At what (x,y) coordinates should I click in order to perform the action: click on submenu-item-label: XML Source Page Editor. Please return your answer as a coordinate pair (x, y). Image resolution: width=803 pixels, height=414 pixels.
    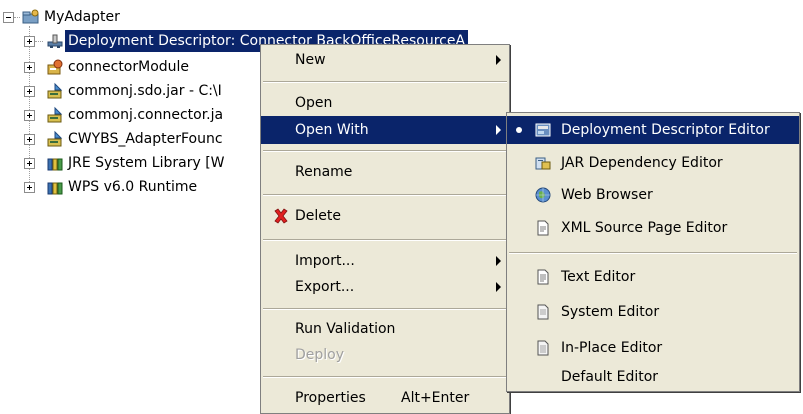
    Looking at the image, I should click on (644, 228).